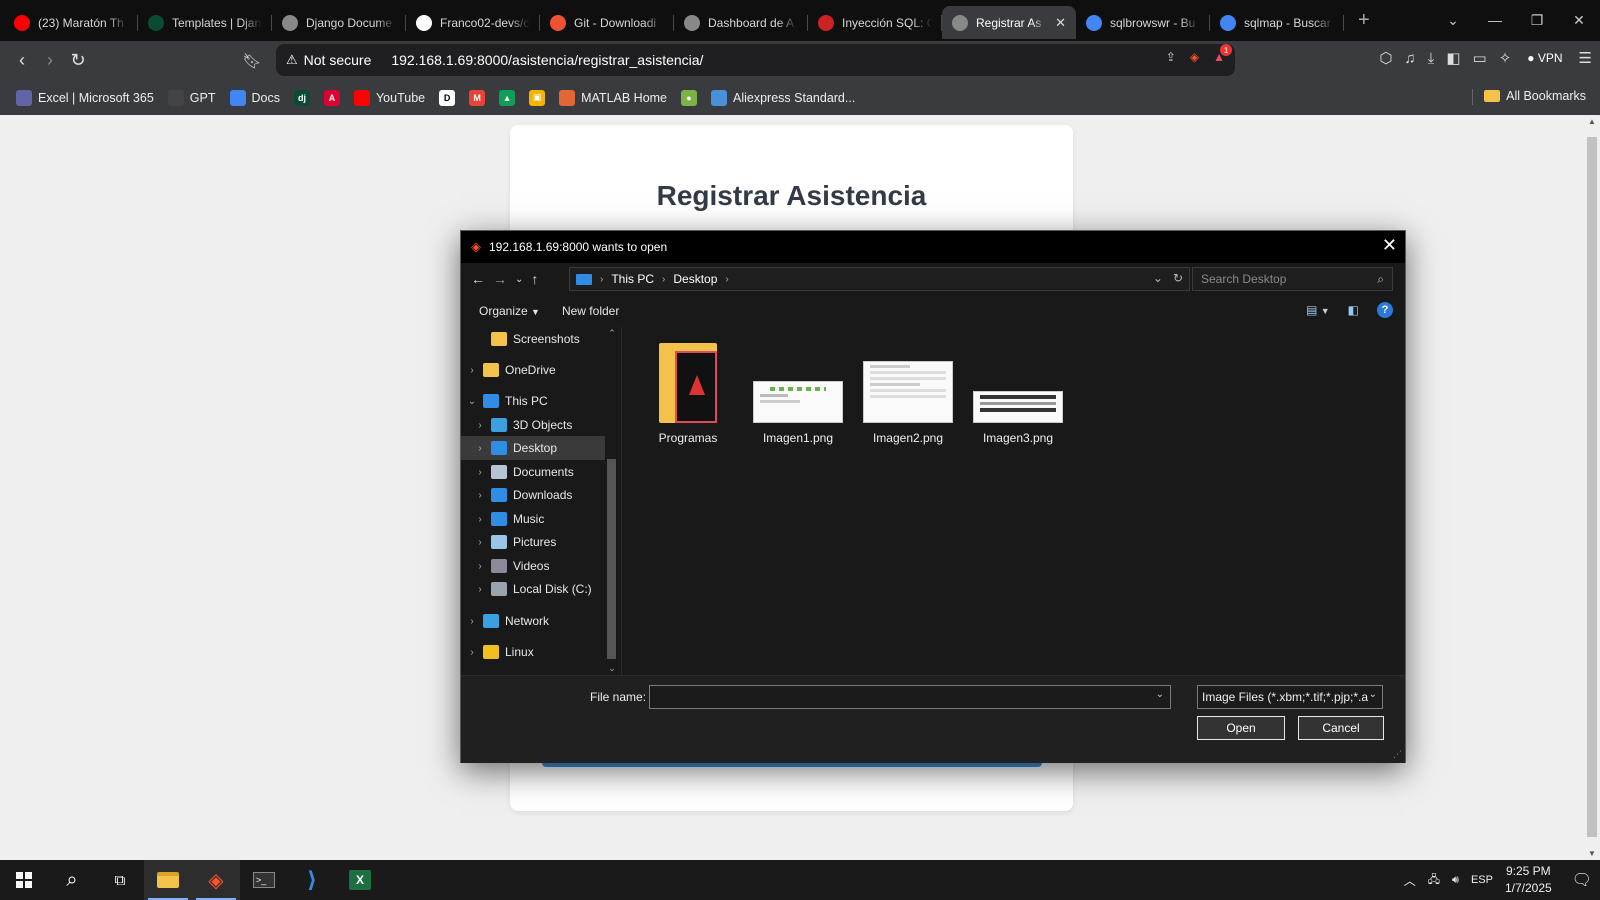  Describe the element at coordinates (78, 60) in the screenshot. I see `reload-icon: ↻` at that location.